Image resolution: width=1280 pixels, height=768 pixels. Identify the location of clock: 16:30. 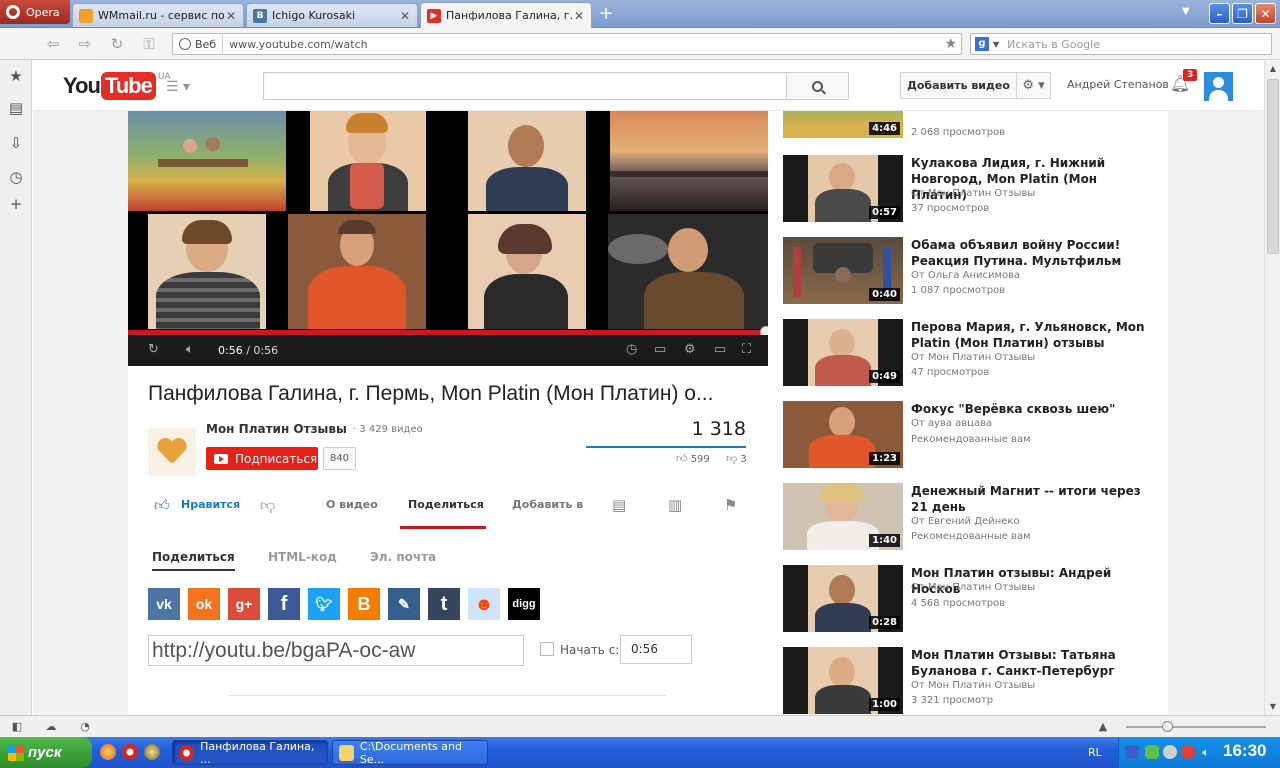
(1244, 751).